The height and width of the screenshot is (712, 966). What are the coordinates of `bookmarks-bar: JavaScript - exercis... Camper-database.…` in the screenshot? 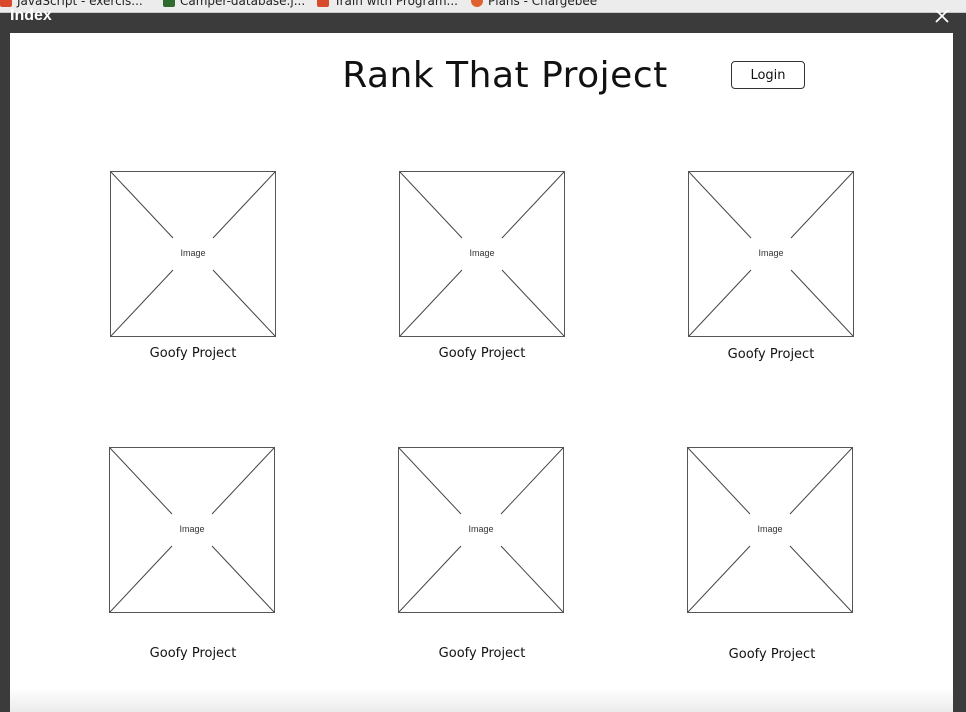 It's located at (483, 6).